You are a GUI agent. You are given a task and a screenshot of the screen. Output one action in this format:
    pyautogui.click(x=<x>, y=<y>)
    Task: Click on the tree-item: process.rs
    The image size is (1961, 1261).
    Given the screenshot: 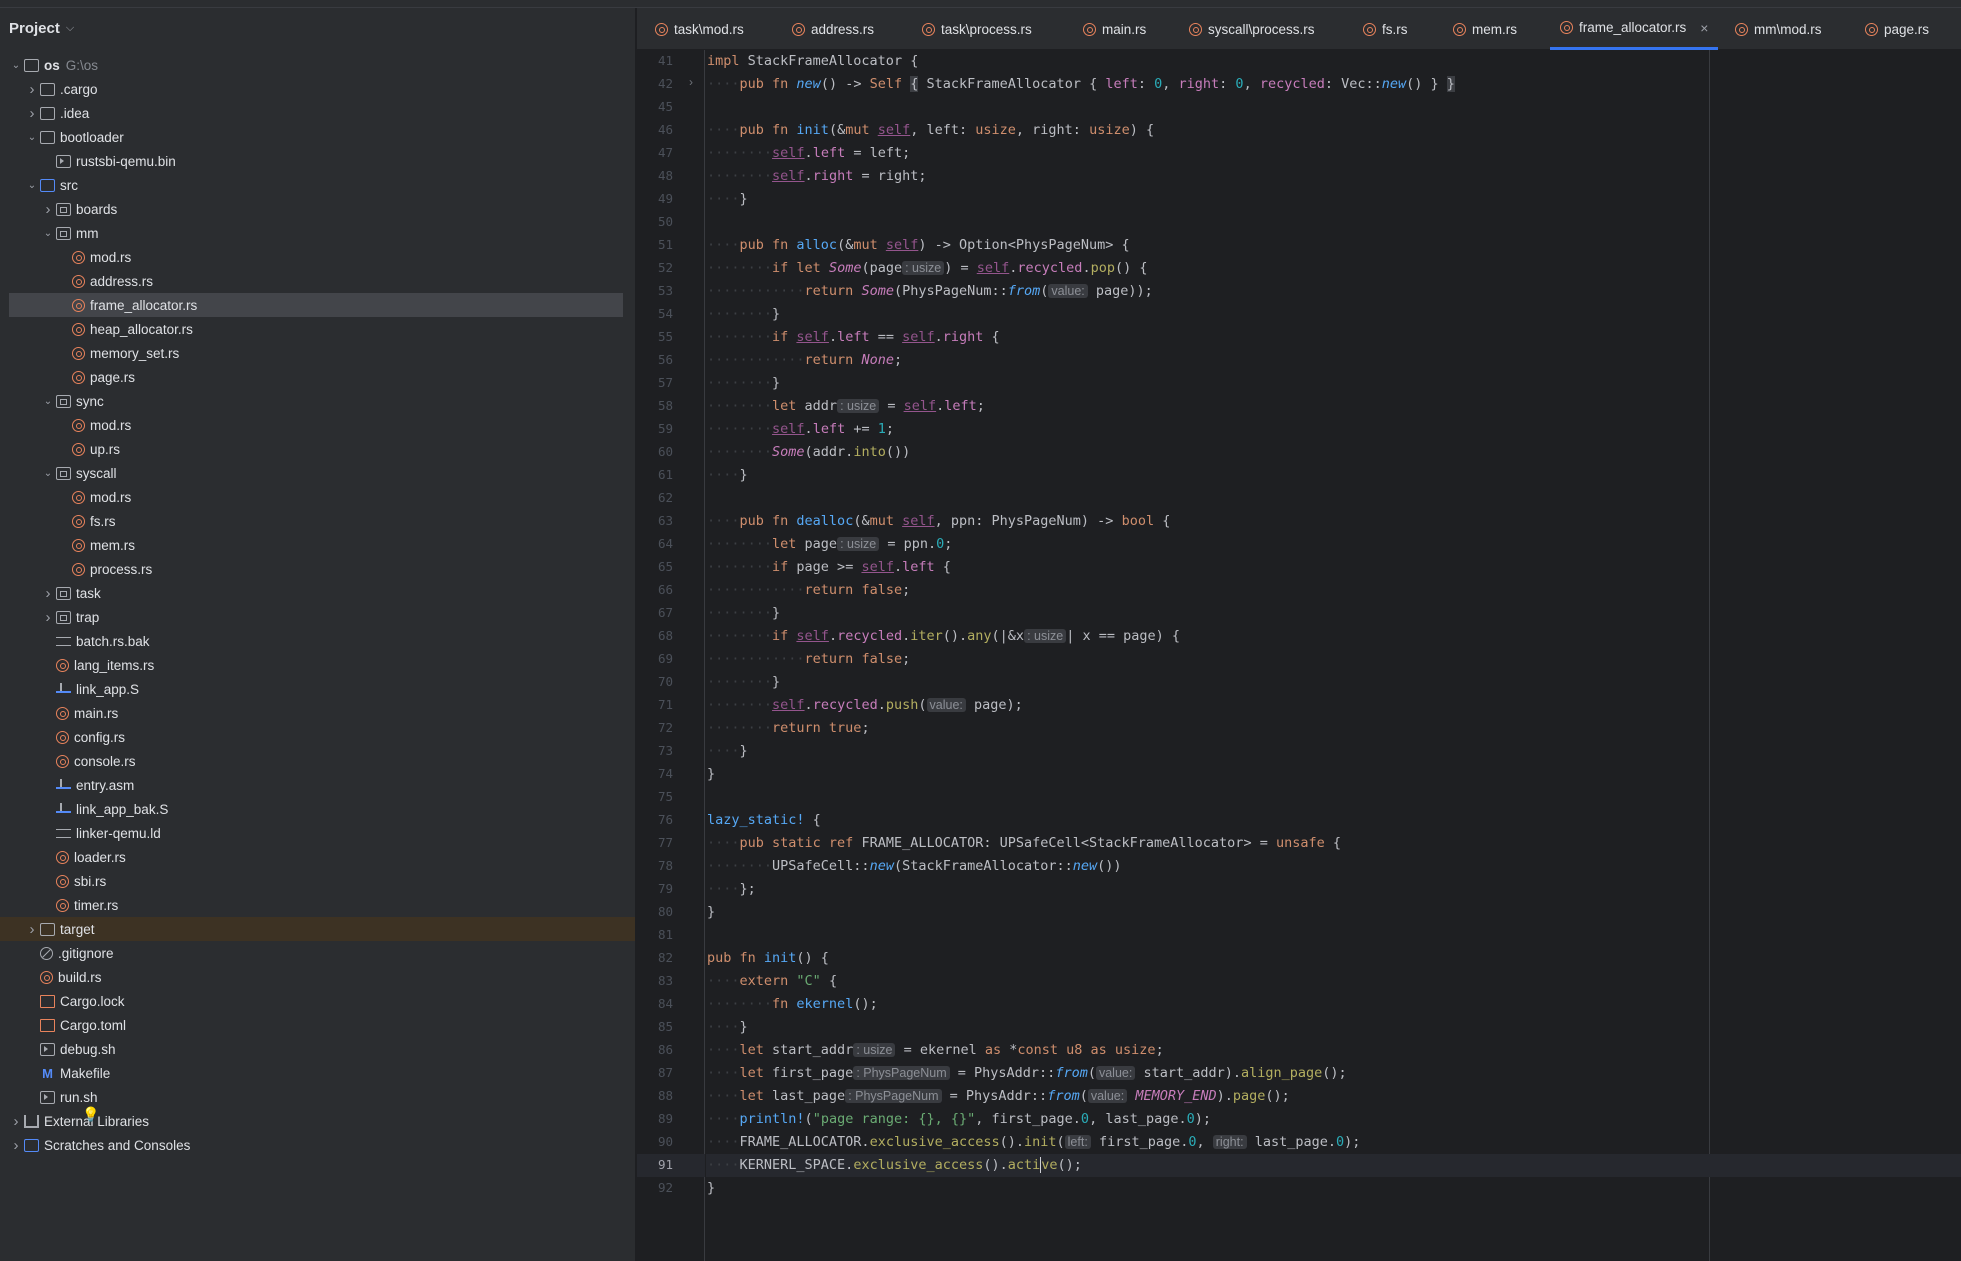 What is the action you would take?
    pyautogui.click(x=317, y=569)
    